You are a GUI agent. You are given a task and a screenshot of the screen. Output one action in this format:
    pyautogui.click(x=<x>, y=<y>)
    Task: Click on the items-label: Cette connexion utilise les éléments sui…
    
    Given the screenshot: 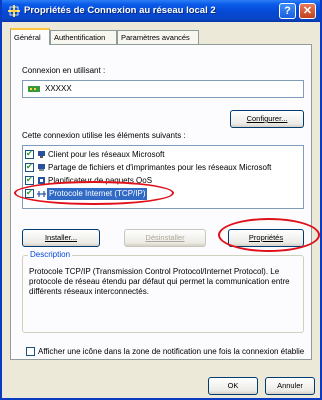 What is the action you would take?
    pyautogui.click(x=104, y=135)
    